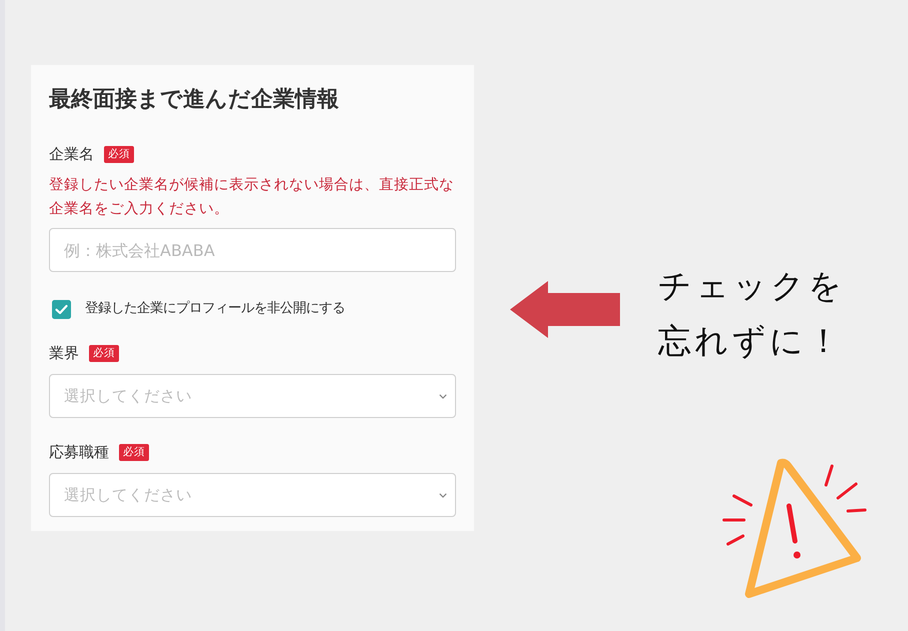 Image resolution: width=908 pixels, height=631 pixels. I want to click on callout-text: チェックを 忘れずに！, so click(752, 313).